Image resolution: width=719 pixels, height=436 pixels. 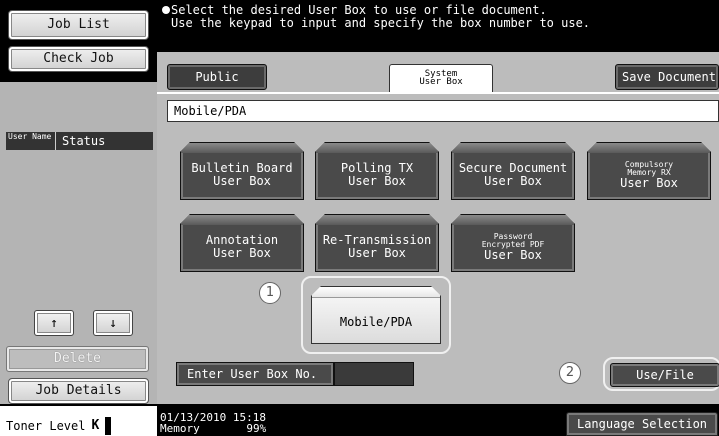 What do you see at coordinates (377, 243) in the screenshot?
I see `re-transmission-box-button: Re-Transmission User Box` at bounding box center [377, 243].